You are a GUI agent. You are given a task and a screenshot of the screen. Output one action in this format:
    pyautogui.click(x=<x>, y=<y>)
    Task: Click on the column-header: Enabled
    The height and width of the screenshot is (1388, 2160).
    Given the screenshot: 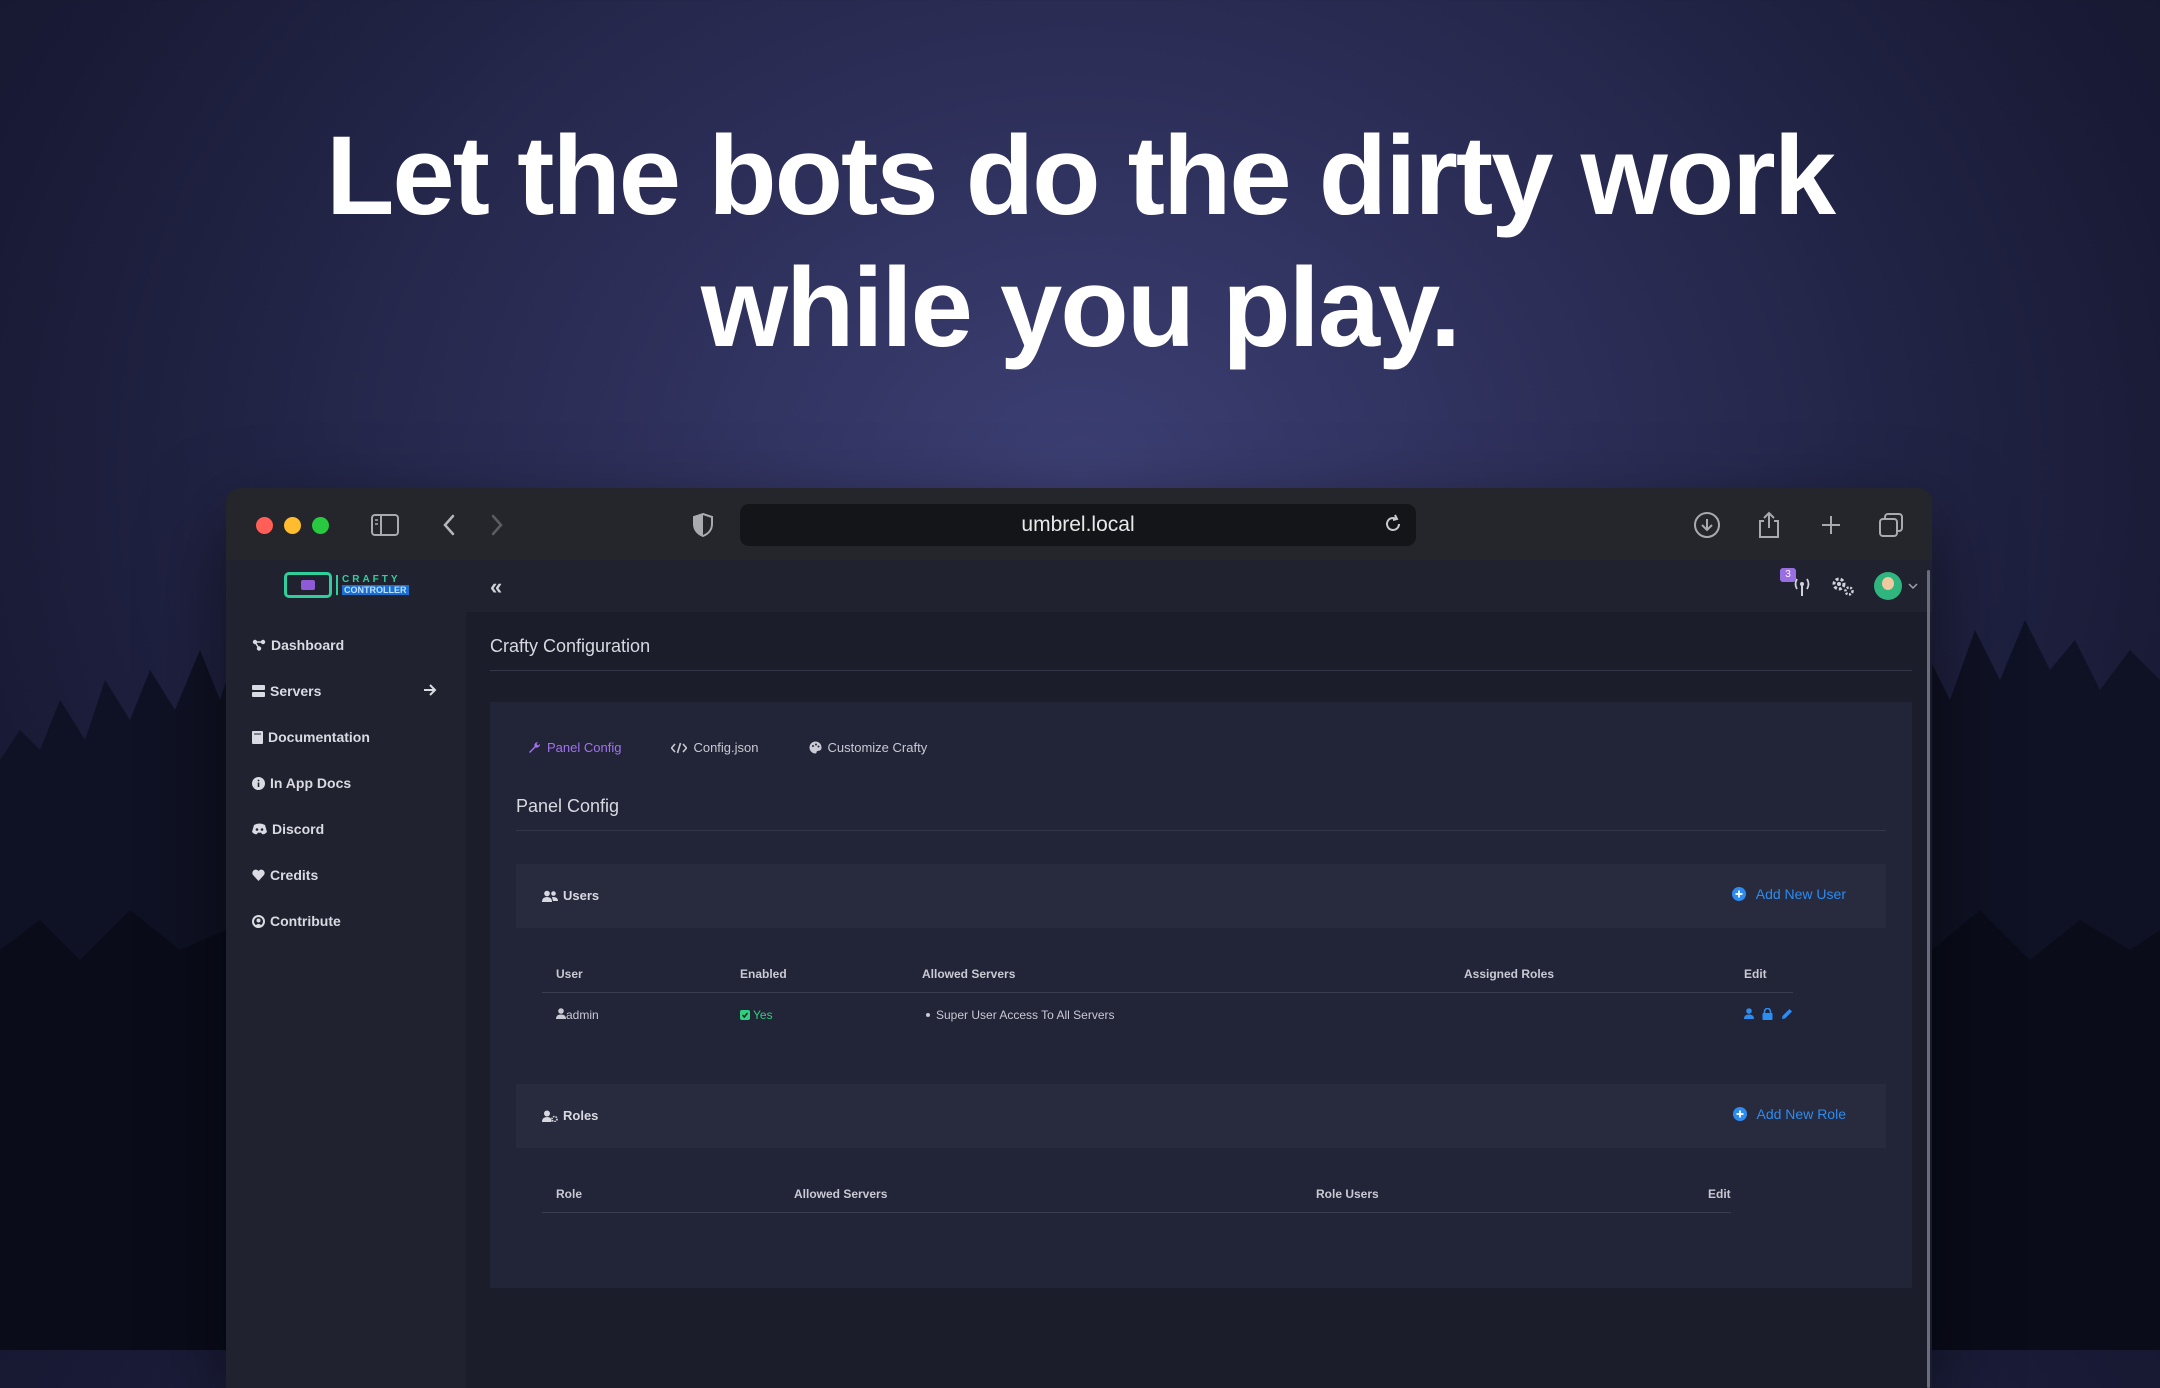 What is the action you would take?
    pyautogui.click(x=817, y=974)
    